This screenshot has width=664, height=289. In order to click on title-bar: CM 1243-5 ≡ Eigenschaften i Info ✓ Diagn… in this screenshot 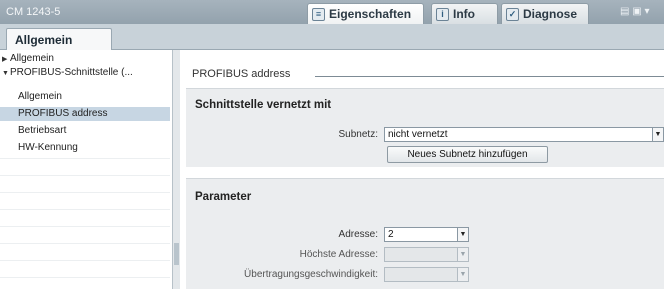, I will do `click(332, 12)`.